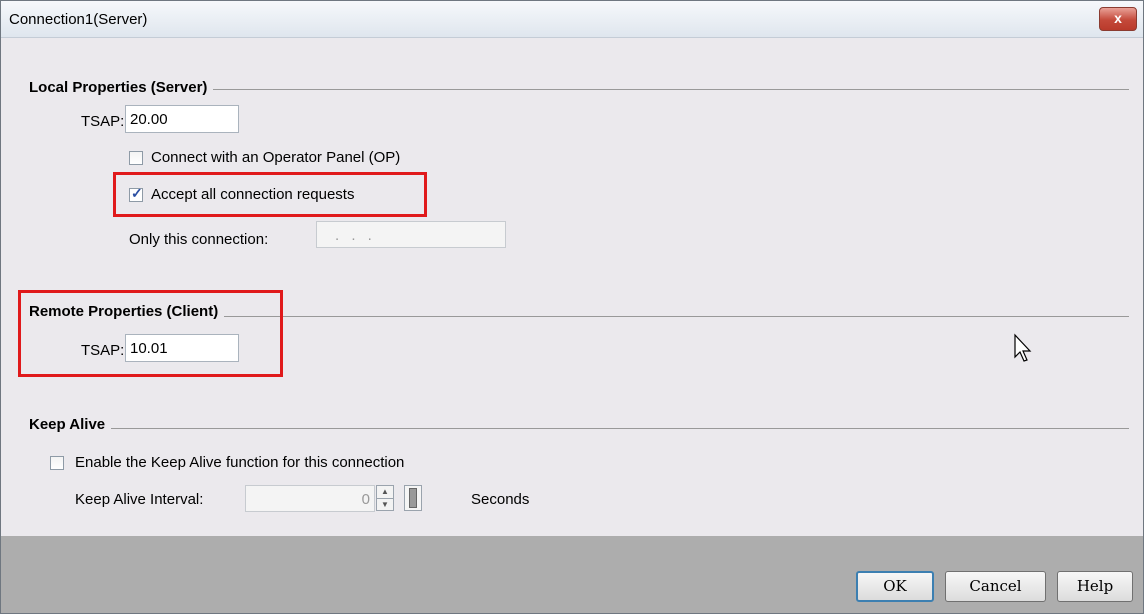  I want to click on interval-slider, so click(413, 498).